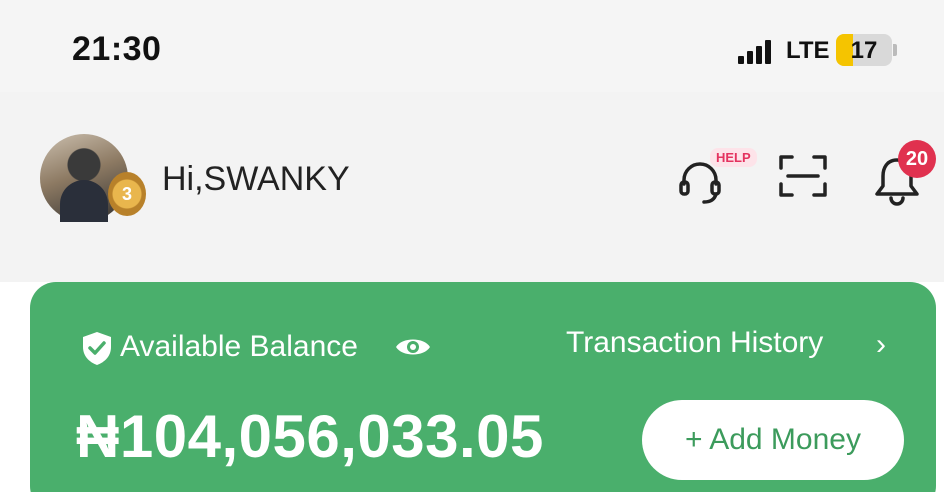 The image size is (944, 492). I want to click on help-button: HELP, so click(716, 176).